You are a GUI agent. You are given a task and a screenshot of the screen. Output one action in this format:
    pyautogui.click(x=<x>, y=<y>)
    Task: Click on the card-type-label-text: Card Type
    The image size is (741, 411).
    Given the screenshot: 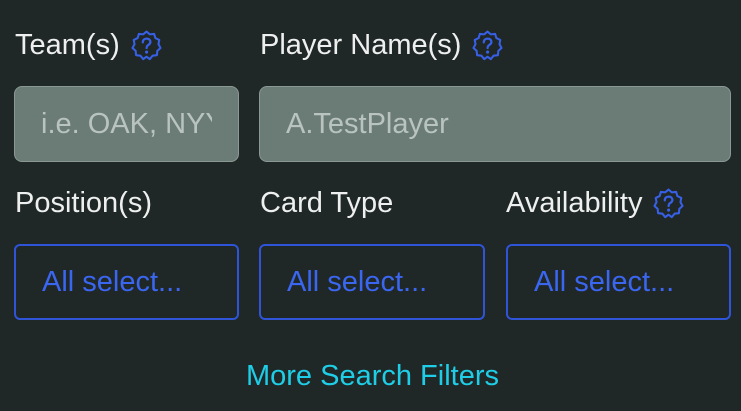 What is the action you would take?
    pyautogui.click(x=327, y=203)
    